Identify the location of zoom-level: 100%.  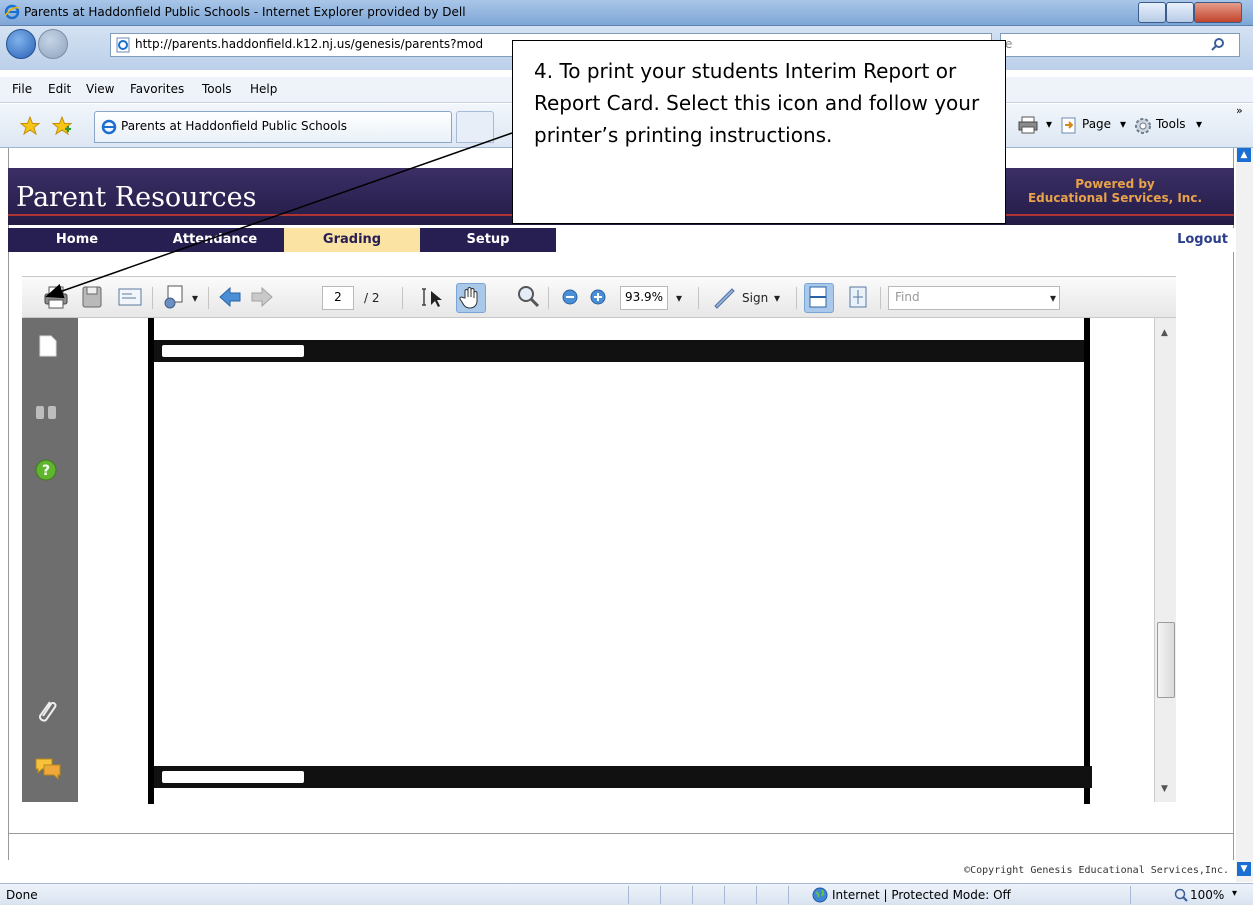
(1207, 895).